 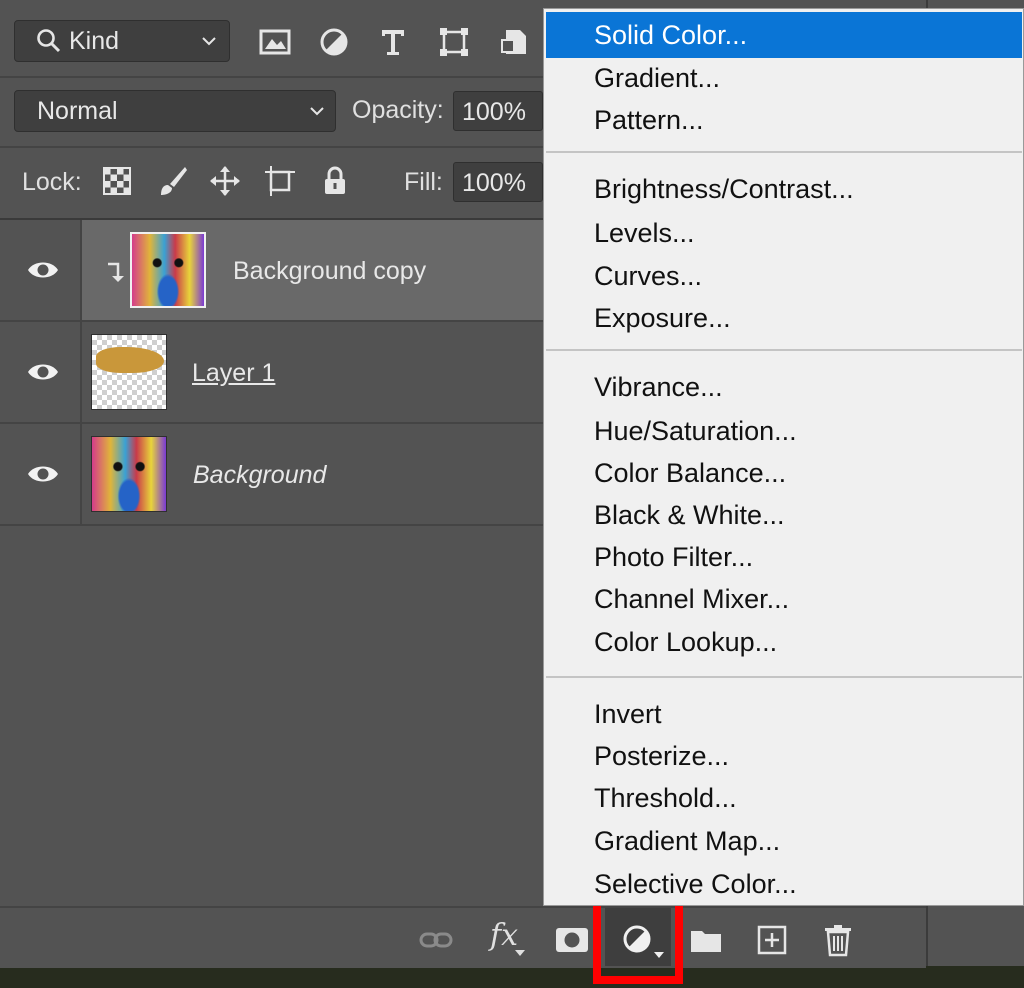 What do you see at coordinates (520, 953) in the screenshot?
I see `dropdown-arrow-icon` at bounding box center [520, 953].